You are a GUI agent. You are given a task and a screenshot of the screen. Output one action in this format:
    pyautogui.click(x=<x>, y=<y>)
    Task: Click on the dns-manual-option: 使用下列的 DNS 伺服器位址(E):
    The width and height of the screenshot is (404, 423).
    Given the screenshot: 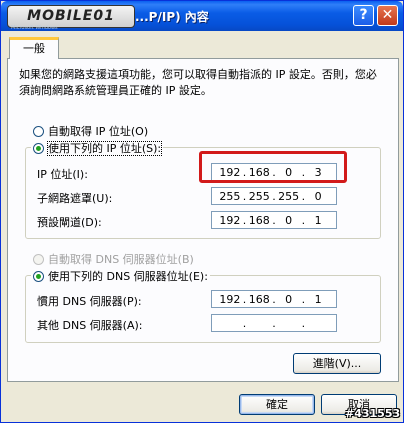 What is the action you would take?
    pyautogui.click(x=120, y=276)
    